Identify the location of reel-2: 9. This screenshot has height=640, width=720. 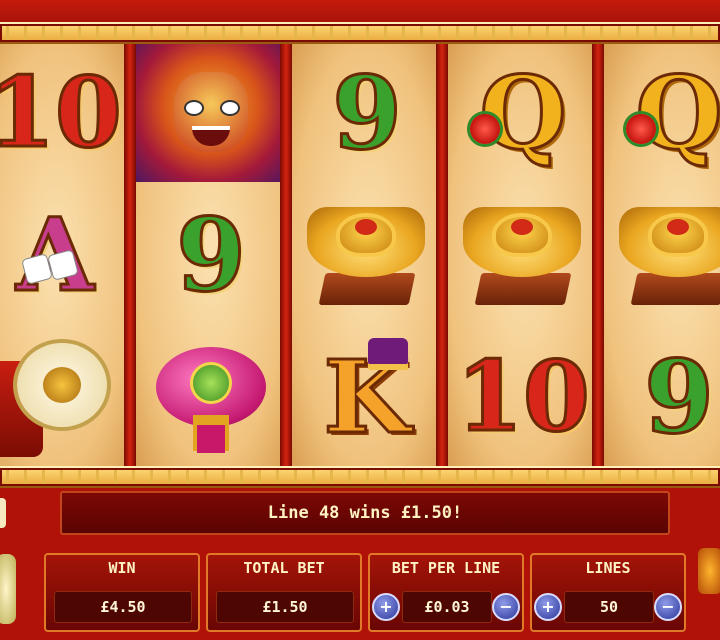
(212, 255).